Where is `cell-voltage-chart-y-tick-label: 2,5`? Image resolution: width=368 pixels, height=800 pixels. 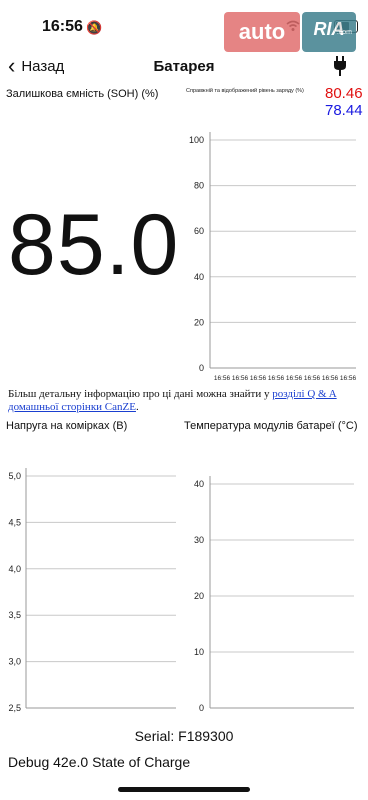
cell-voltage-chart-y-tick-label: 2,5 is located at coordinates (14, 708).